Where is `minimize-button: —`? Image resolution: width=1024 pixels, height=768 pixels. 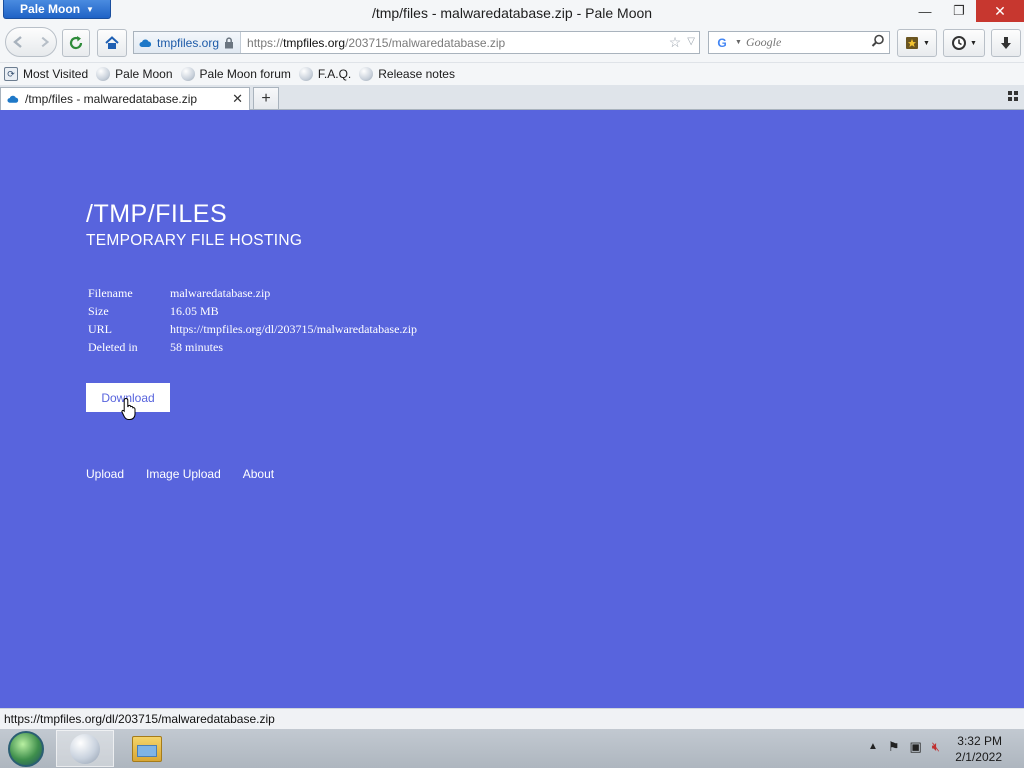 minimize-button: — is located at coordinates (925, 11).